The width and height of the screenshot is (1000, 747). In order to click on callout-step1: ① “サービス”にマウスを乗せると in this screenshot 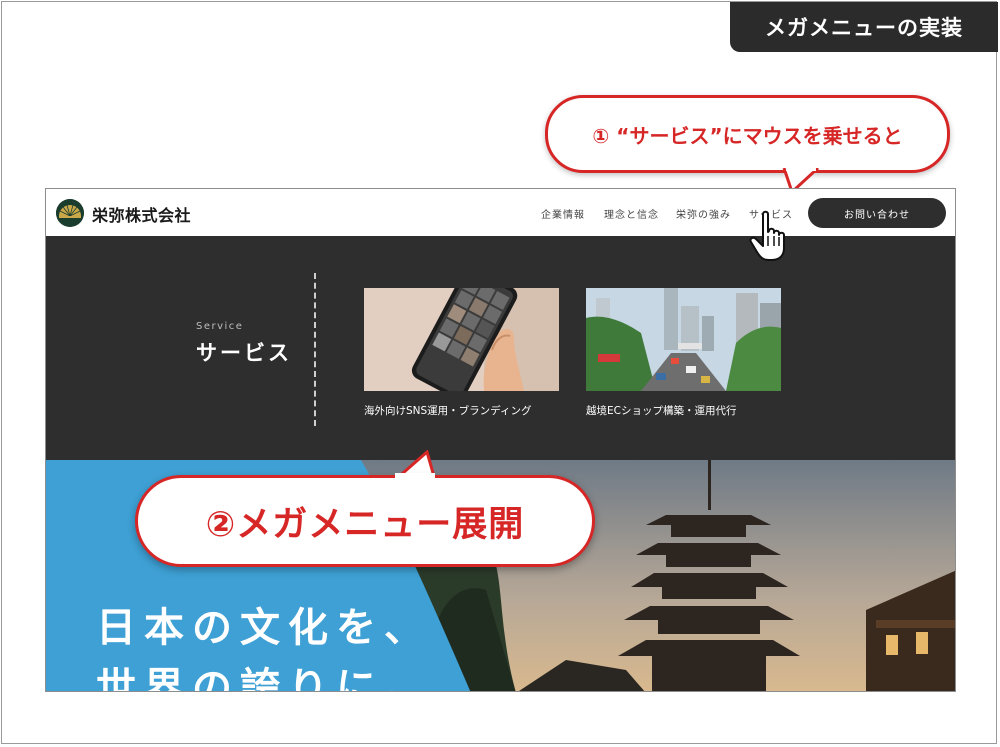, I will do `click(747, 134)`.